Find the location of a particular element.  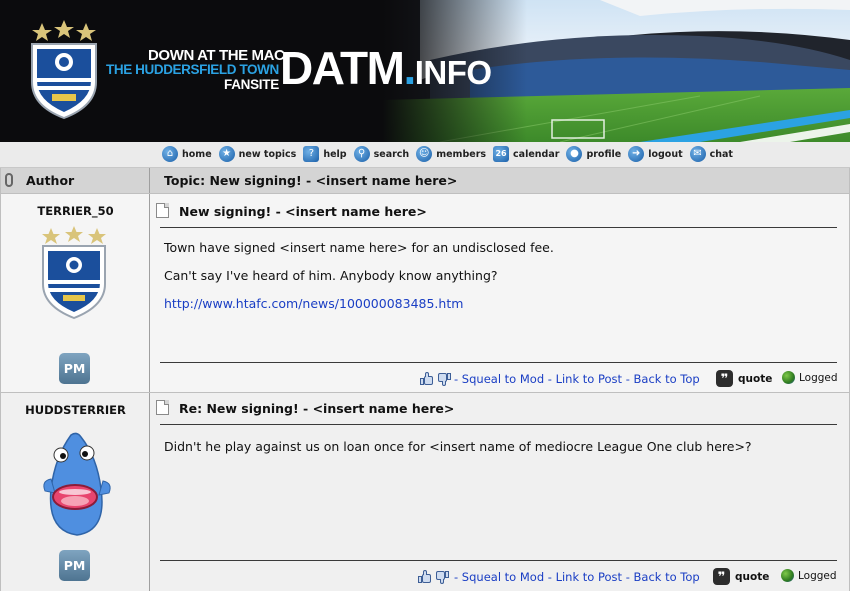

nav-profile-label: profile is located at coordinates (604, 154).